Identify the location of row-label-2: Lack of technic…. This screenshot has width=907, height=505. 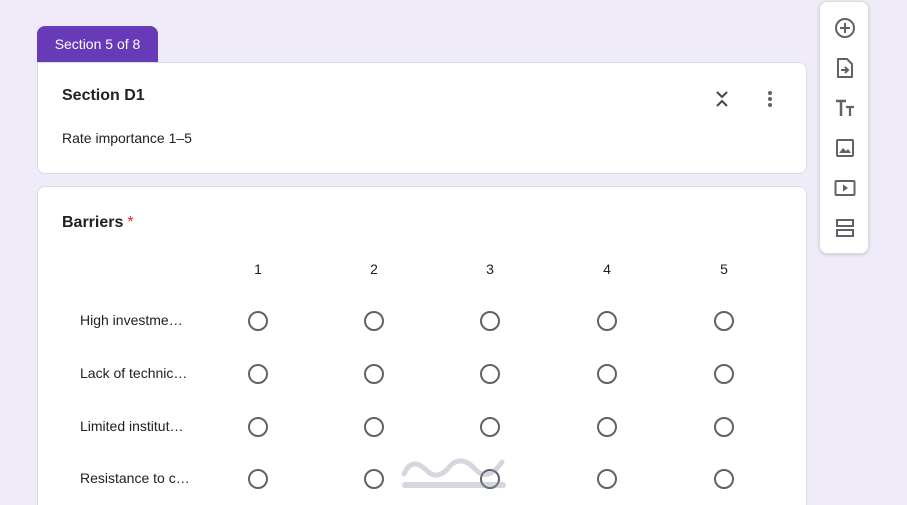
(134, 373).